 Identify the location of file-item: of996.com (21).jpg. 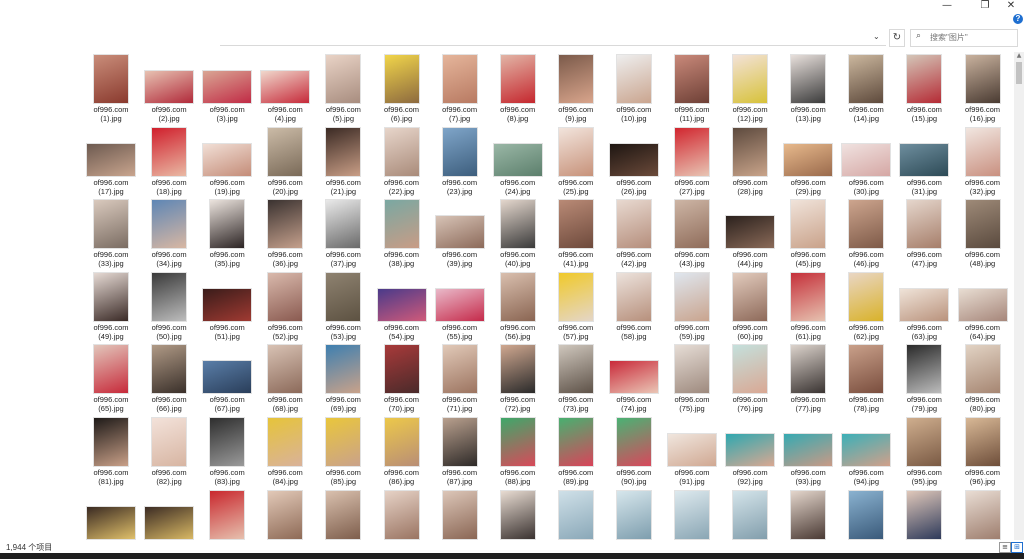
(343, 161).